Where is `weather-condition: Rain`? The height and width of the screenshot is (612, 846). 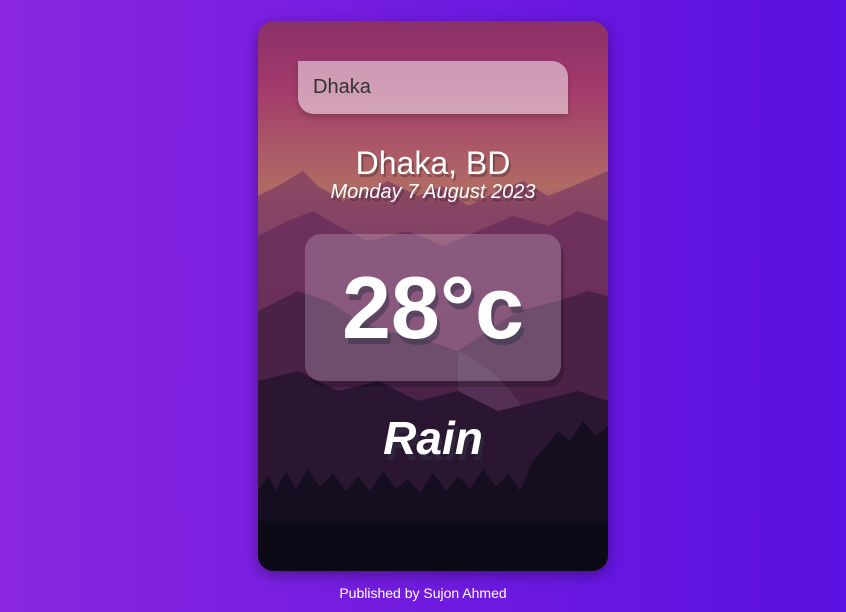
weather-condition: Rain is located at coordinates (433, 438).